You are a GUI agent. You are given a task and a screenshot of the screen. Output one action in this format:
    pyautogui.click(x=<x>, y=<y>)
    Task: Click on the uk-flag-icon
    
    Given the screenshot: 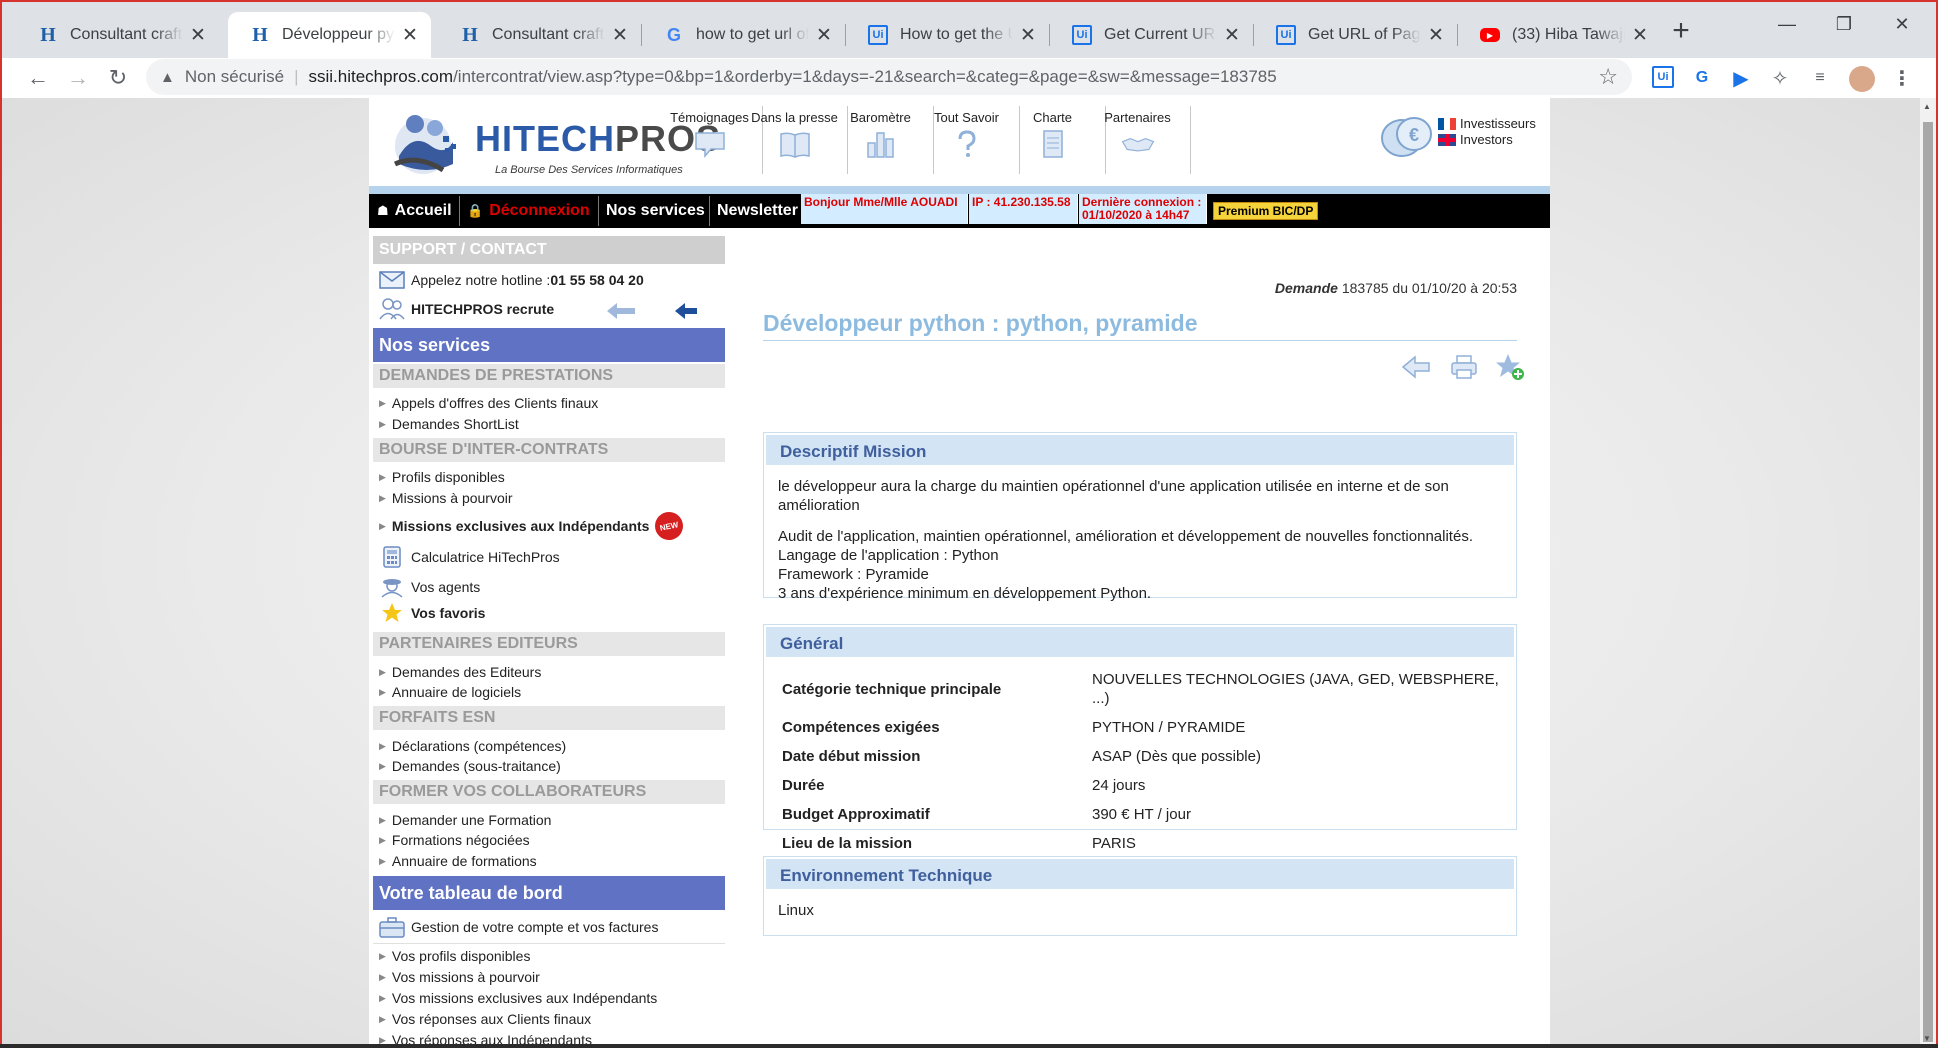 What is the action you would take?
    pyautogui.click(x=1447, y=139)
    